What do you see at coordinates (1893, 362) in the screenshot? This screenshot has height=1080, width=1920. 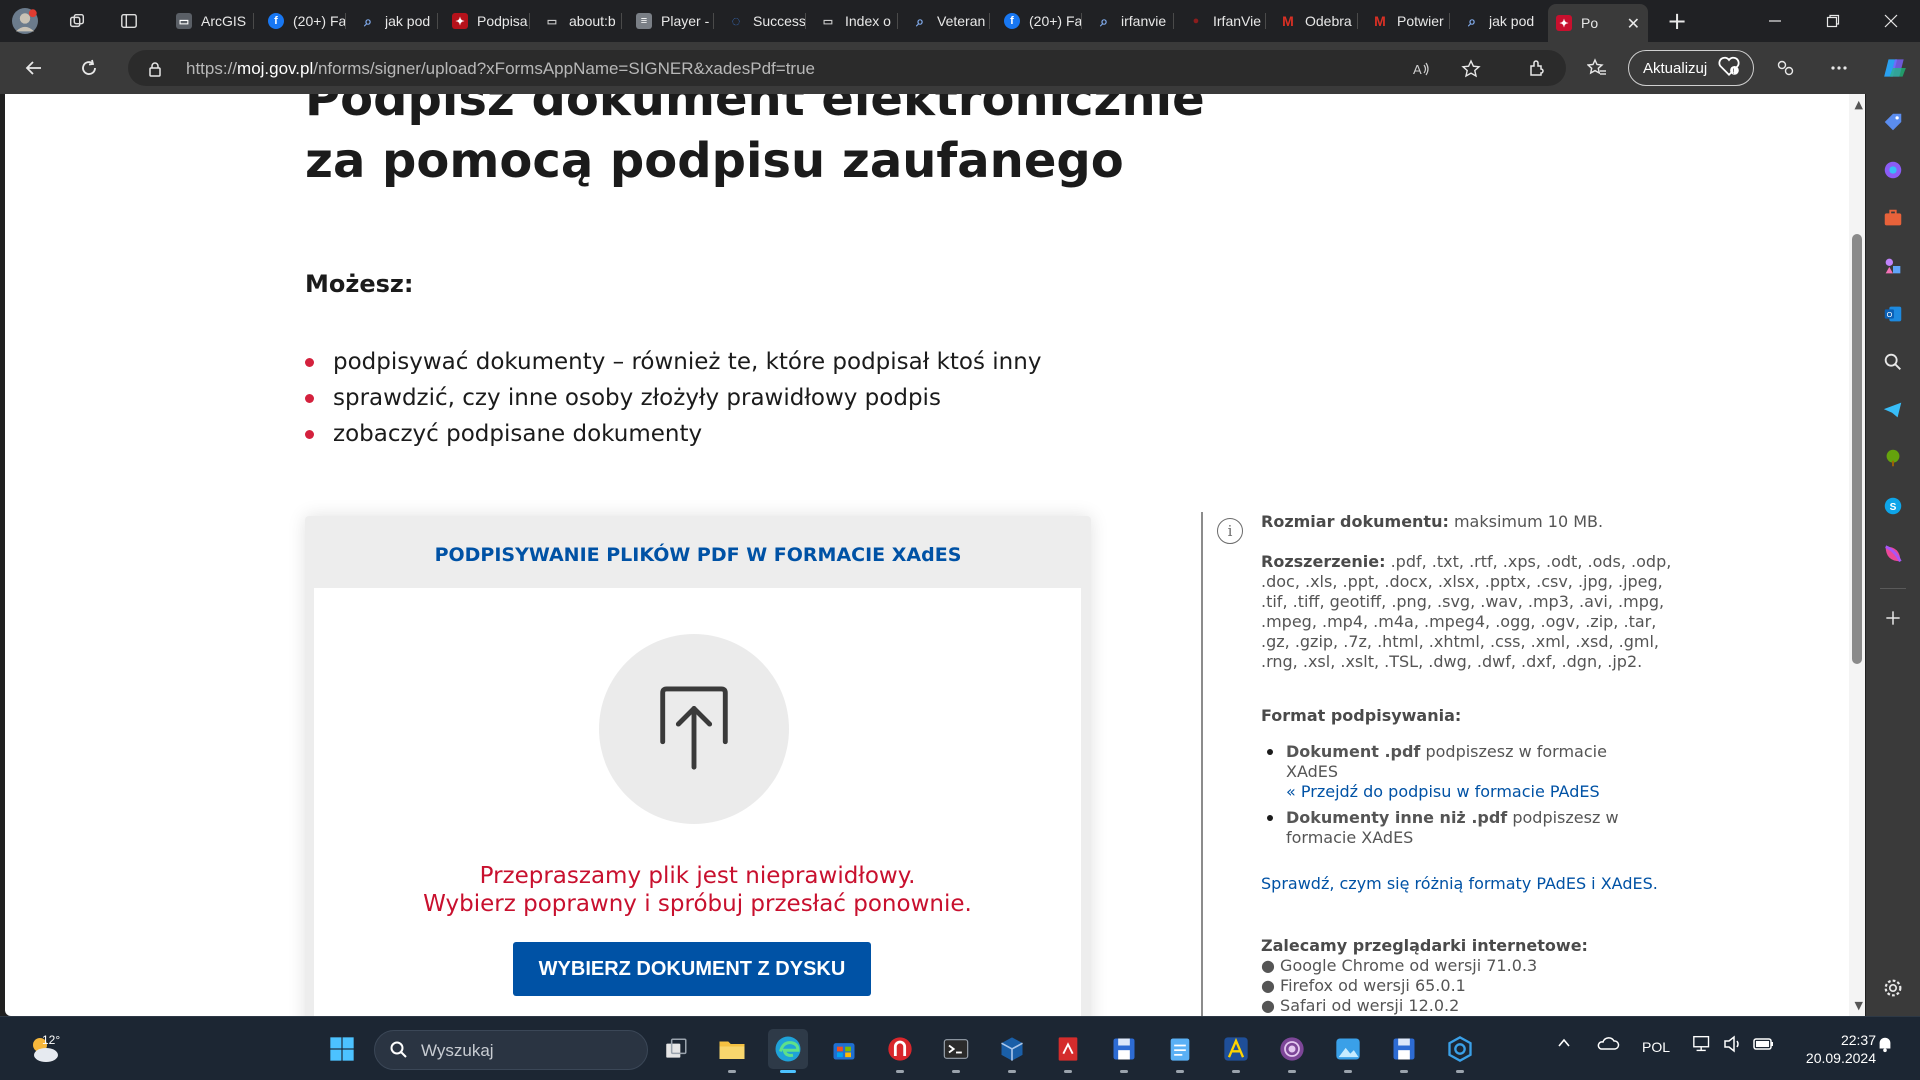 I see `search-sidebar-icon` at bounding box center [1893, 362].